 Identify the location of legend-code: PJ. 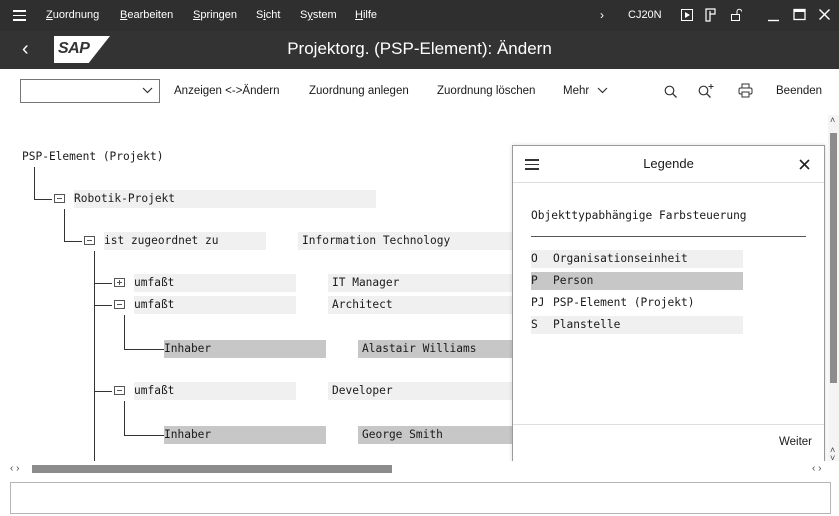
(538, 302).